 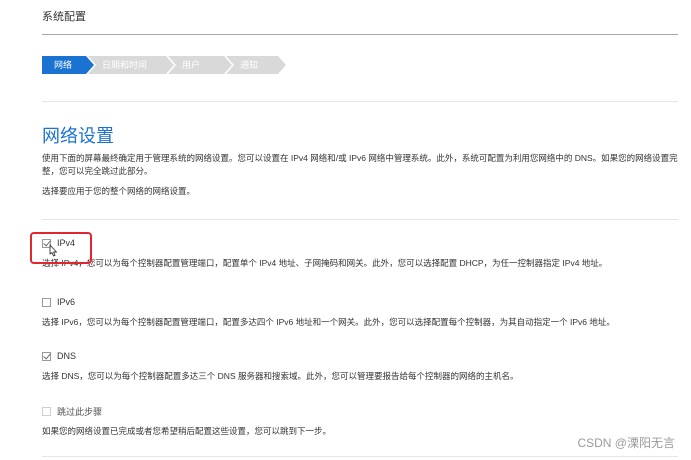 I want to click on mouse-pointer-icon, so click(x=53, y=250).